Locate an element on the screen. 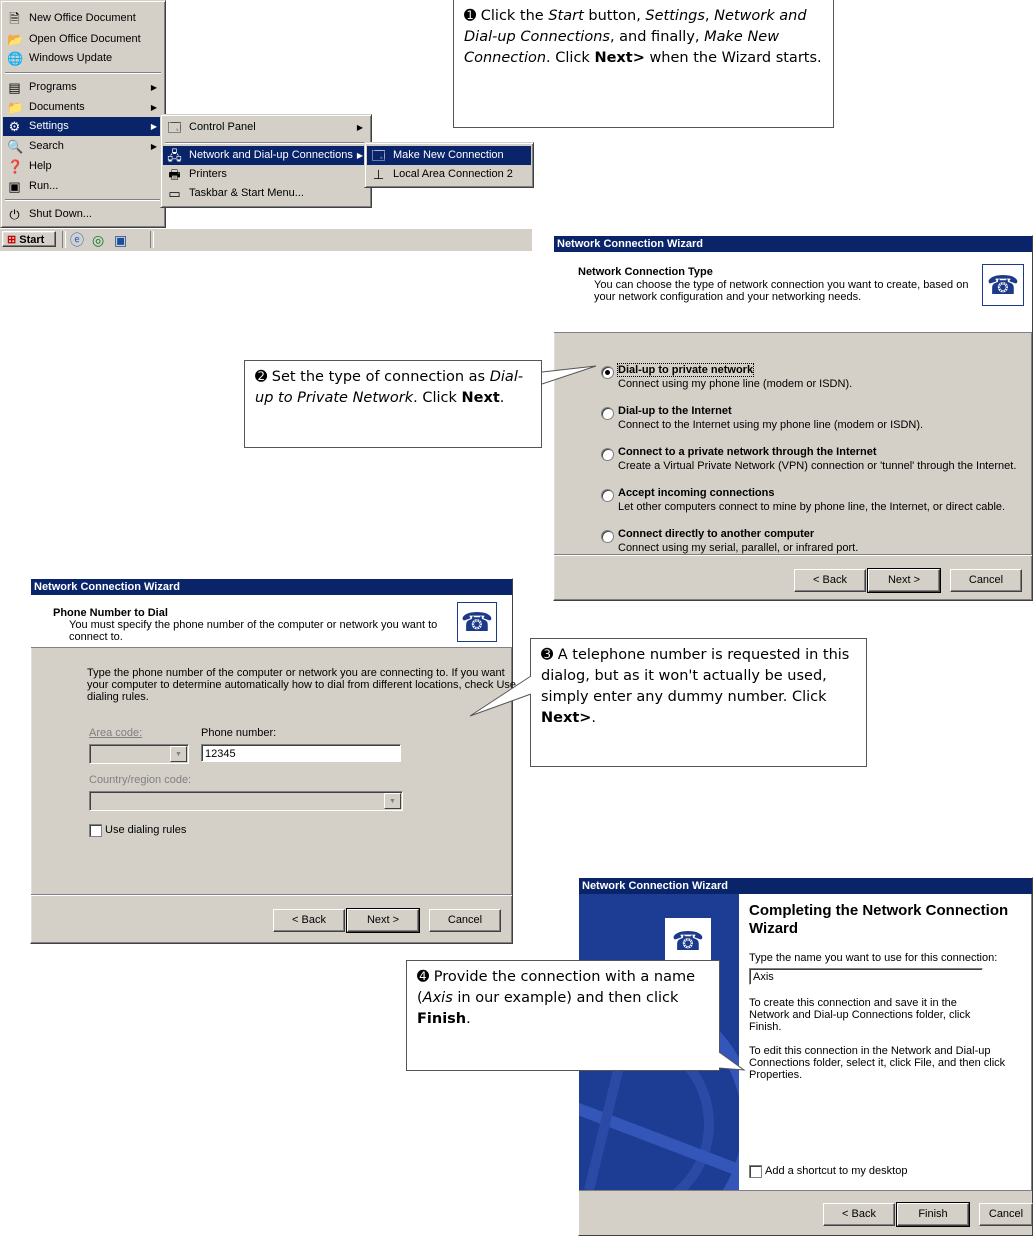 Image resolution: width=1033 pixels, height=1236 pixels. use-dialing-rules-label: Use dialing rules is located at coordinates (145, 830).